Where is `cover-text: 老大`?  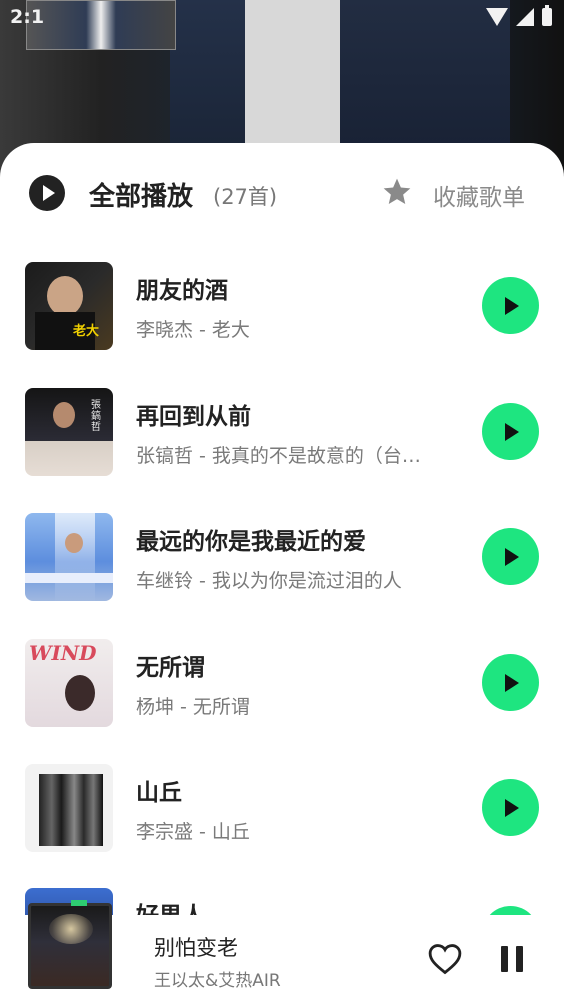
cover-text: 老大 is located at coordinates (86, 331).